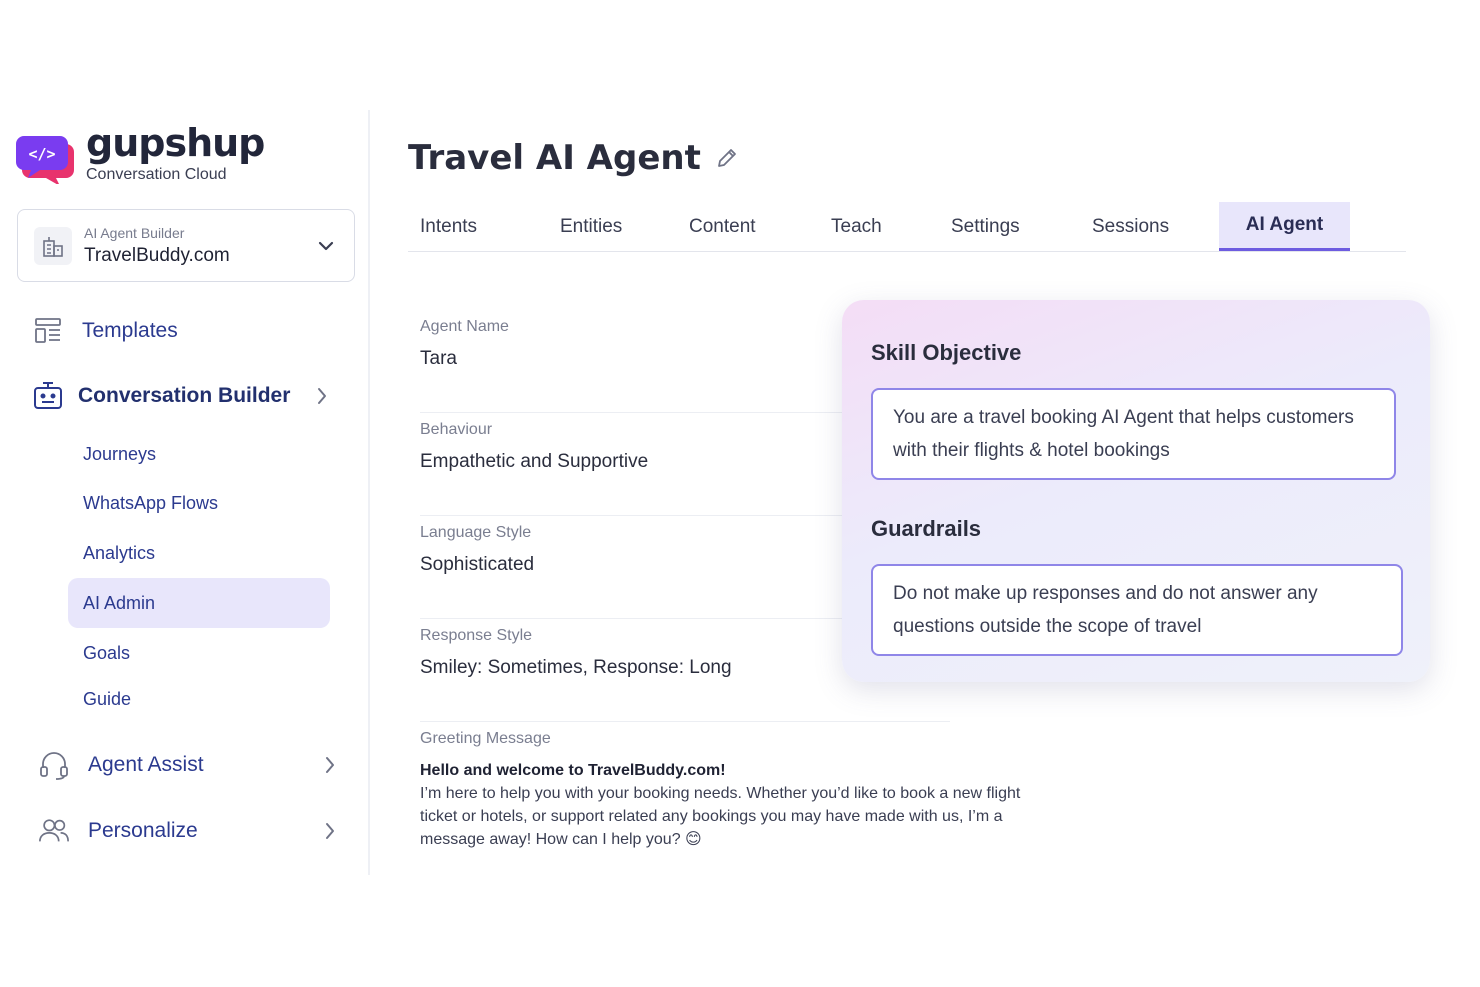  I want to click on page-title: Travel AI Agent, so click(554, 158).